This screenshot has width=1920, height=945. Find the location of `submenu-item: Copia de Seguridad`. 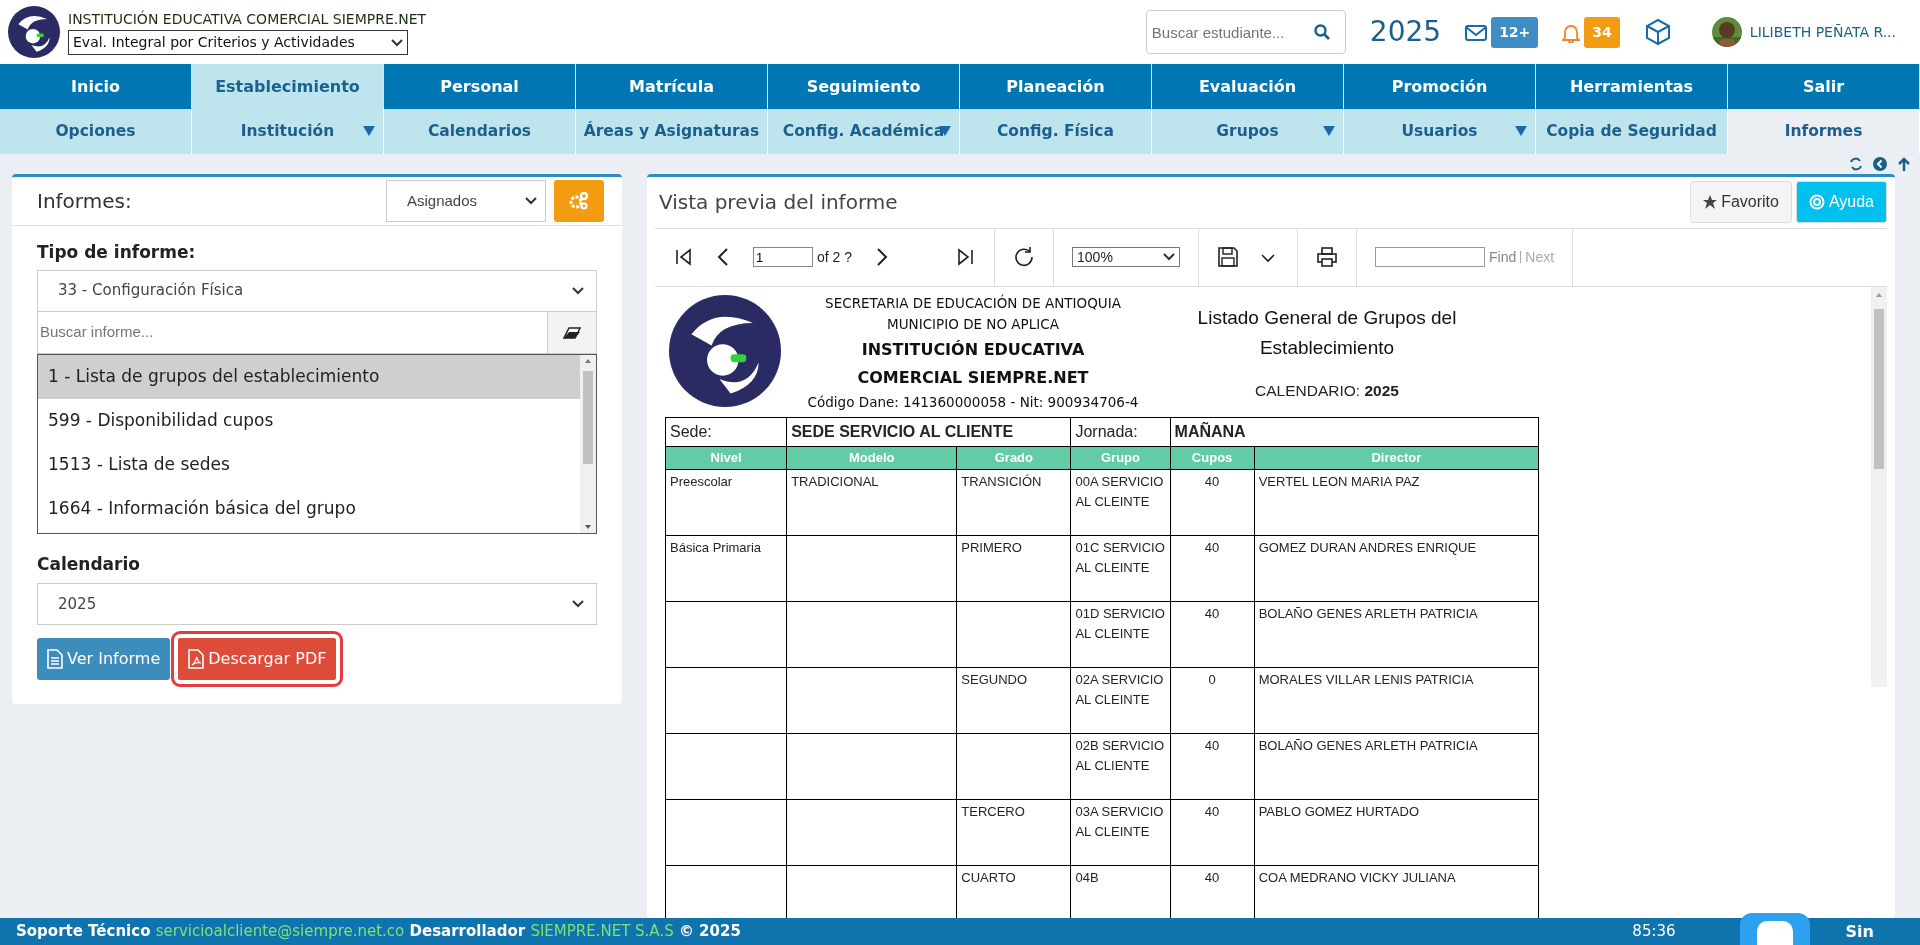

submenu-item: Copia de Seguridad is located at coordinates (1632, 131).